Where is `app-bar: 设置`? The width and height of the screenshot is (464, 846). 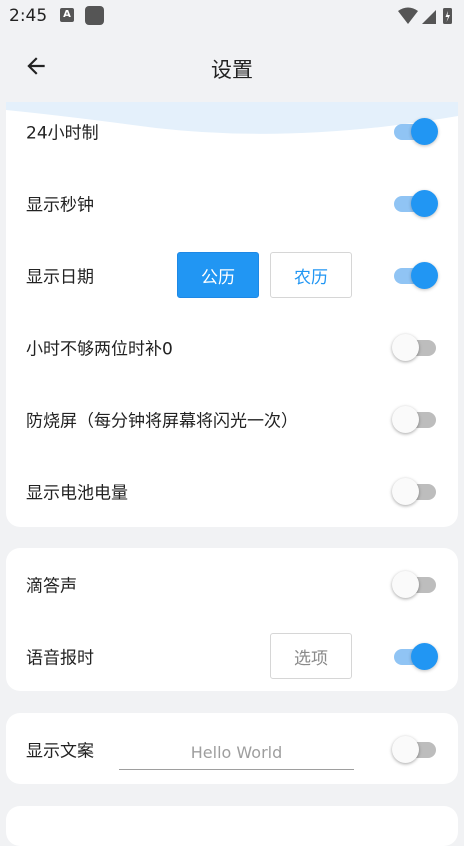
app-bar: 设置 is located at coordinates (232, 67).